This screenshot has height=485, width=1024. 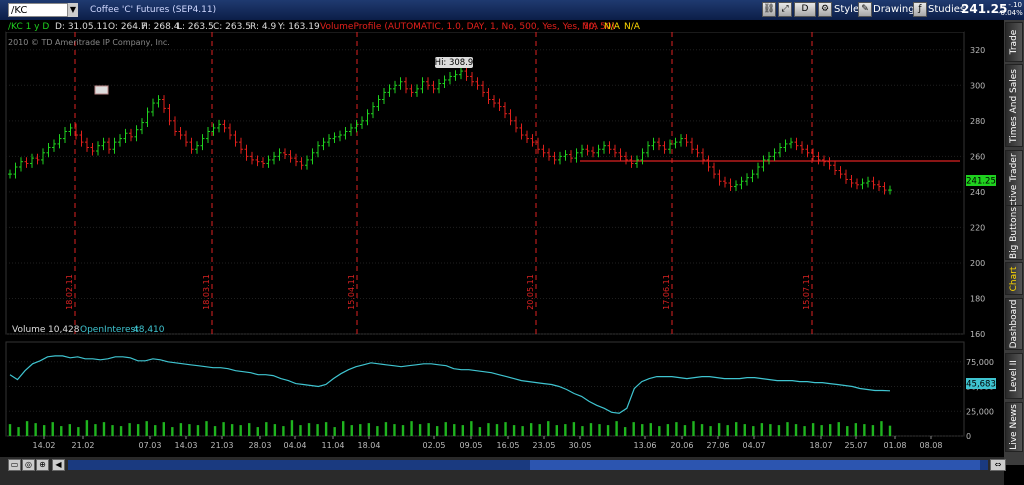 I want to click on sidebar-tab-big-buttons: Big Buttons, so click(x=1014, y=232).